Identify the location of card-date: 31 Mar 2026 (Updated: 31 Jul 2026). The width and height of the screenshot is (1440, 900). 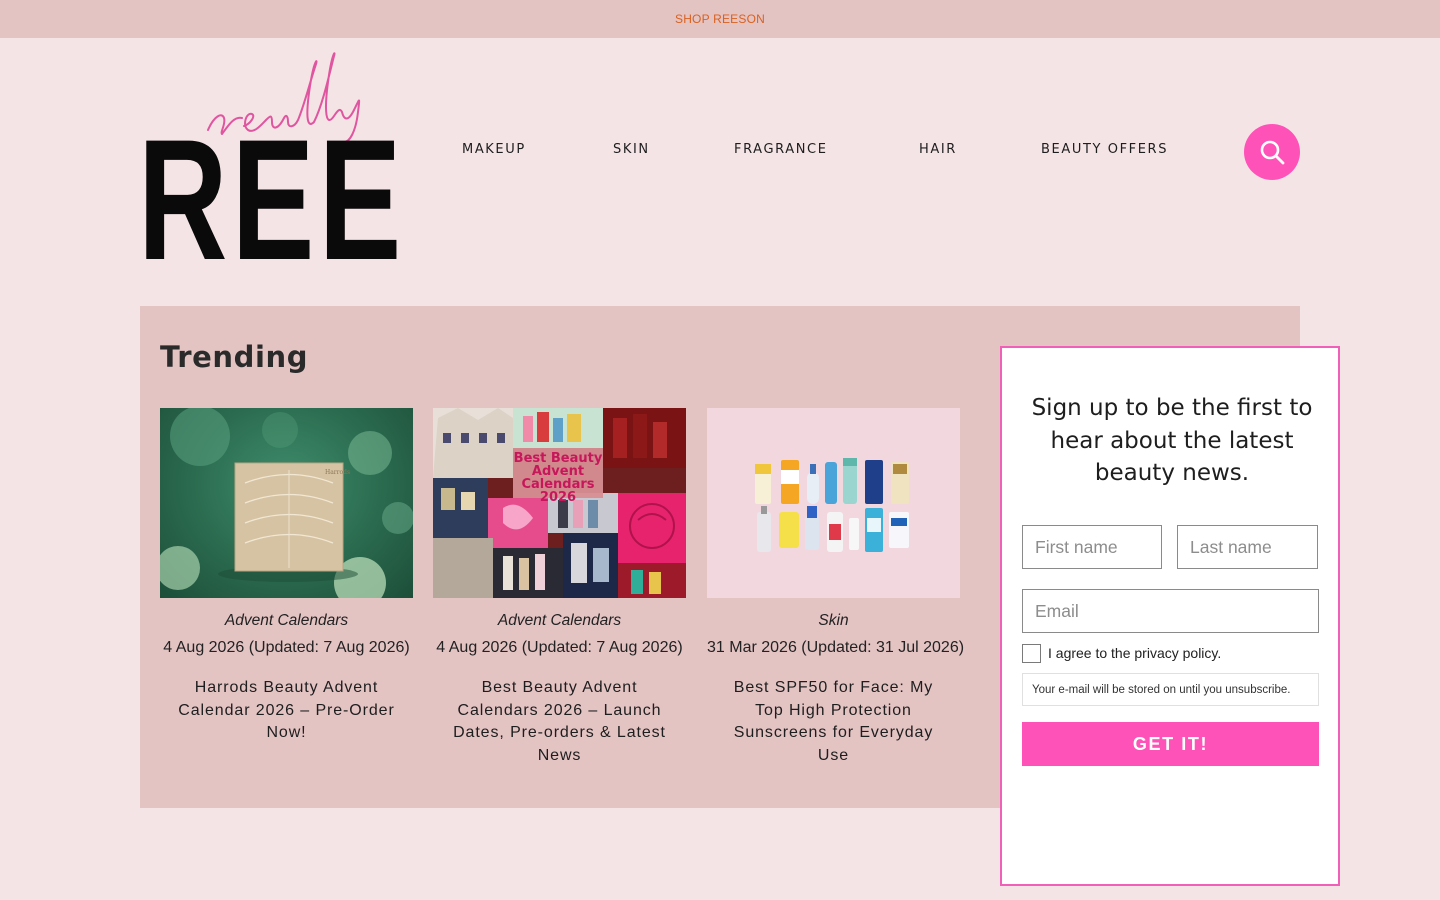
(836, 647).